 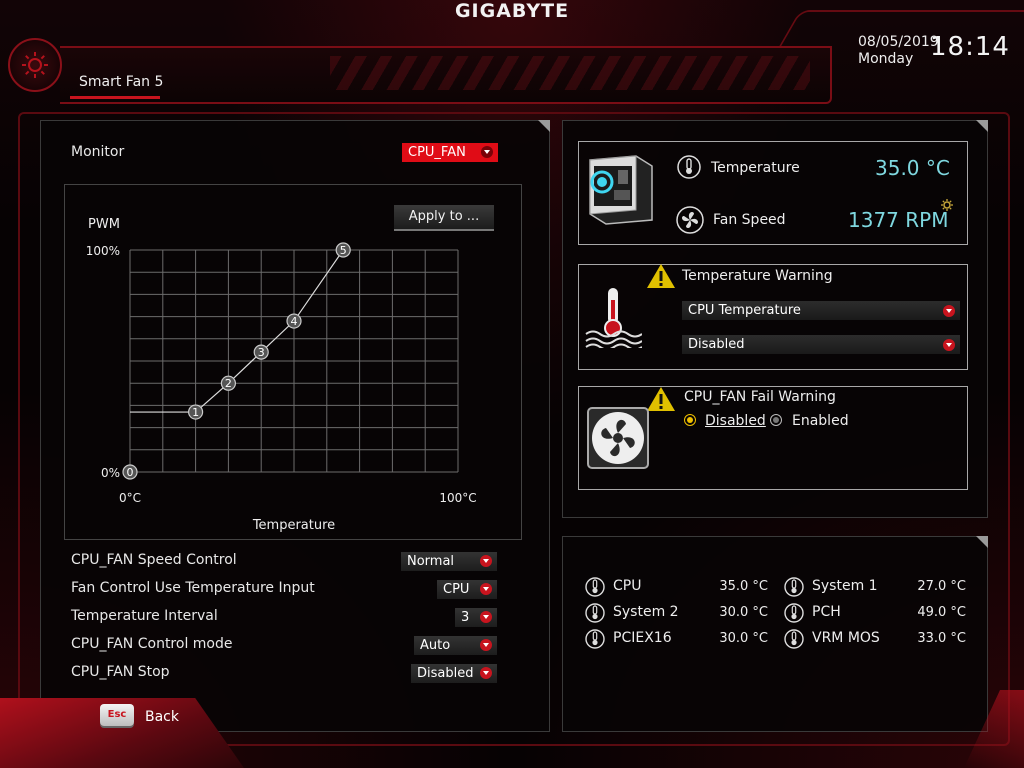 What do you see at coordinates (760, 397) in the screenshot?
I see `fan-fail-warning-title: CPU_FAN Fail Warning` at bounding box center [760, 397].